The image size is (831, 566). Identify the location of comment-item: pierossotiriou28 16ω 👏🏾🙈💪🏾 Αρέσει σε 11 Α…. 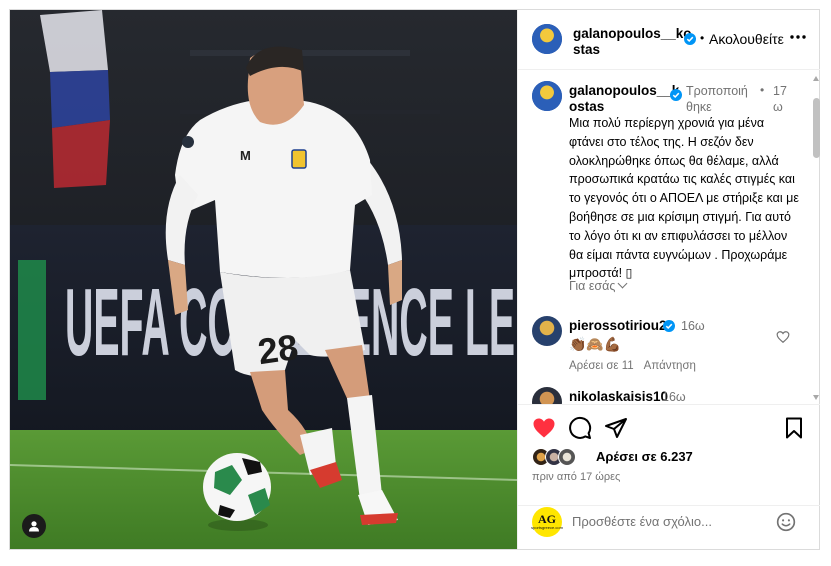
(663, 346).